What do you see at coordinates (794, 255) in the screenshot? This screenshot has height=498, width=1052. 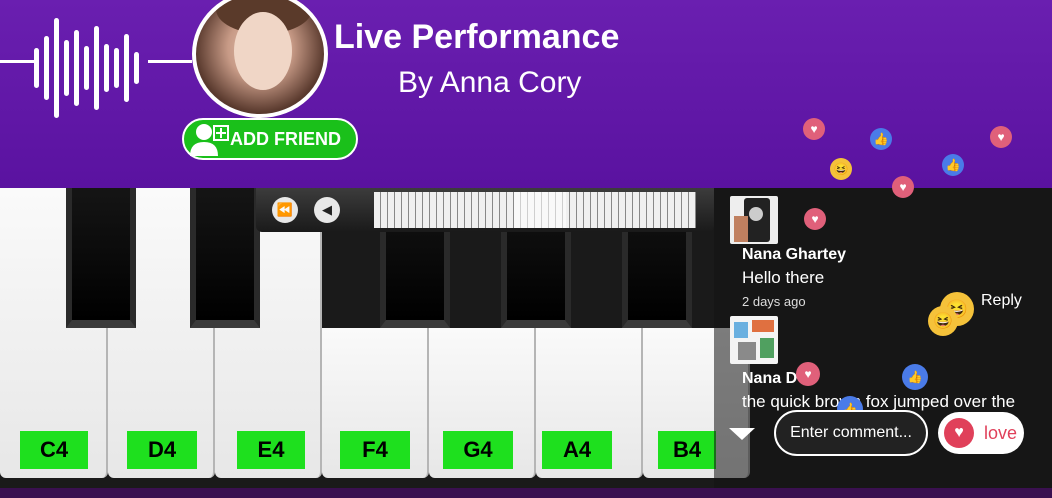 I see `comment-author: Nana Ghartey` at bounding box center [794, 255].